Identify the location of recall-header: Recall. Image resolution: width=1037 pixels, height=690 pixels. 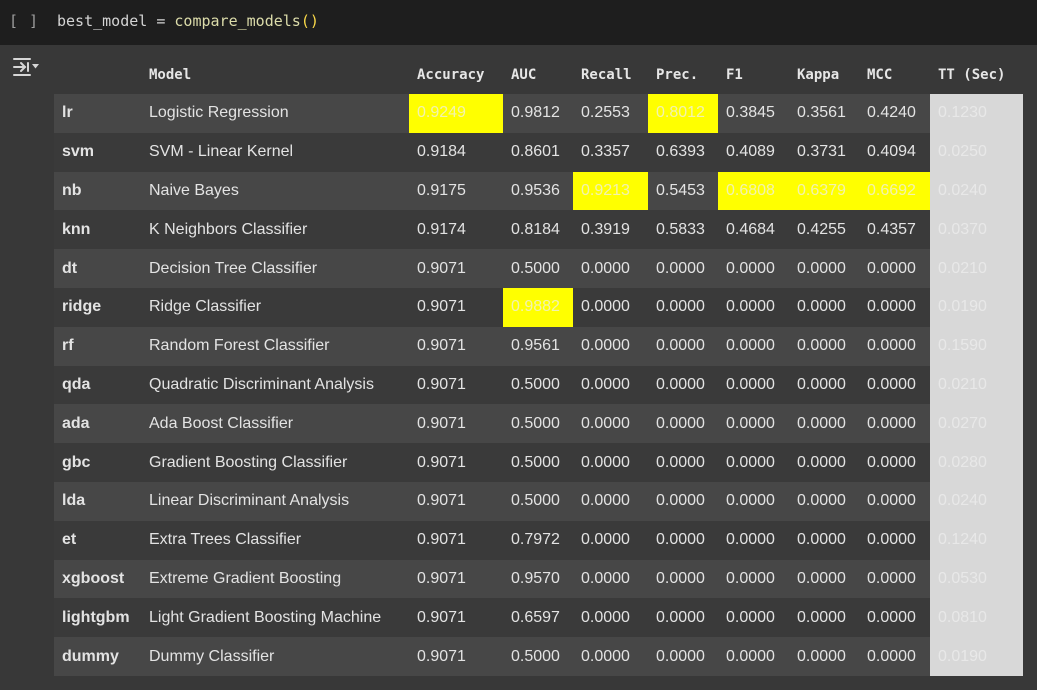
(610, 75).